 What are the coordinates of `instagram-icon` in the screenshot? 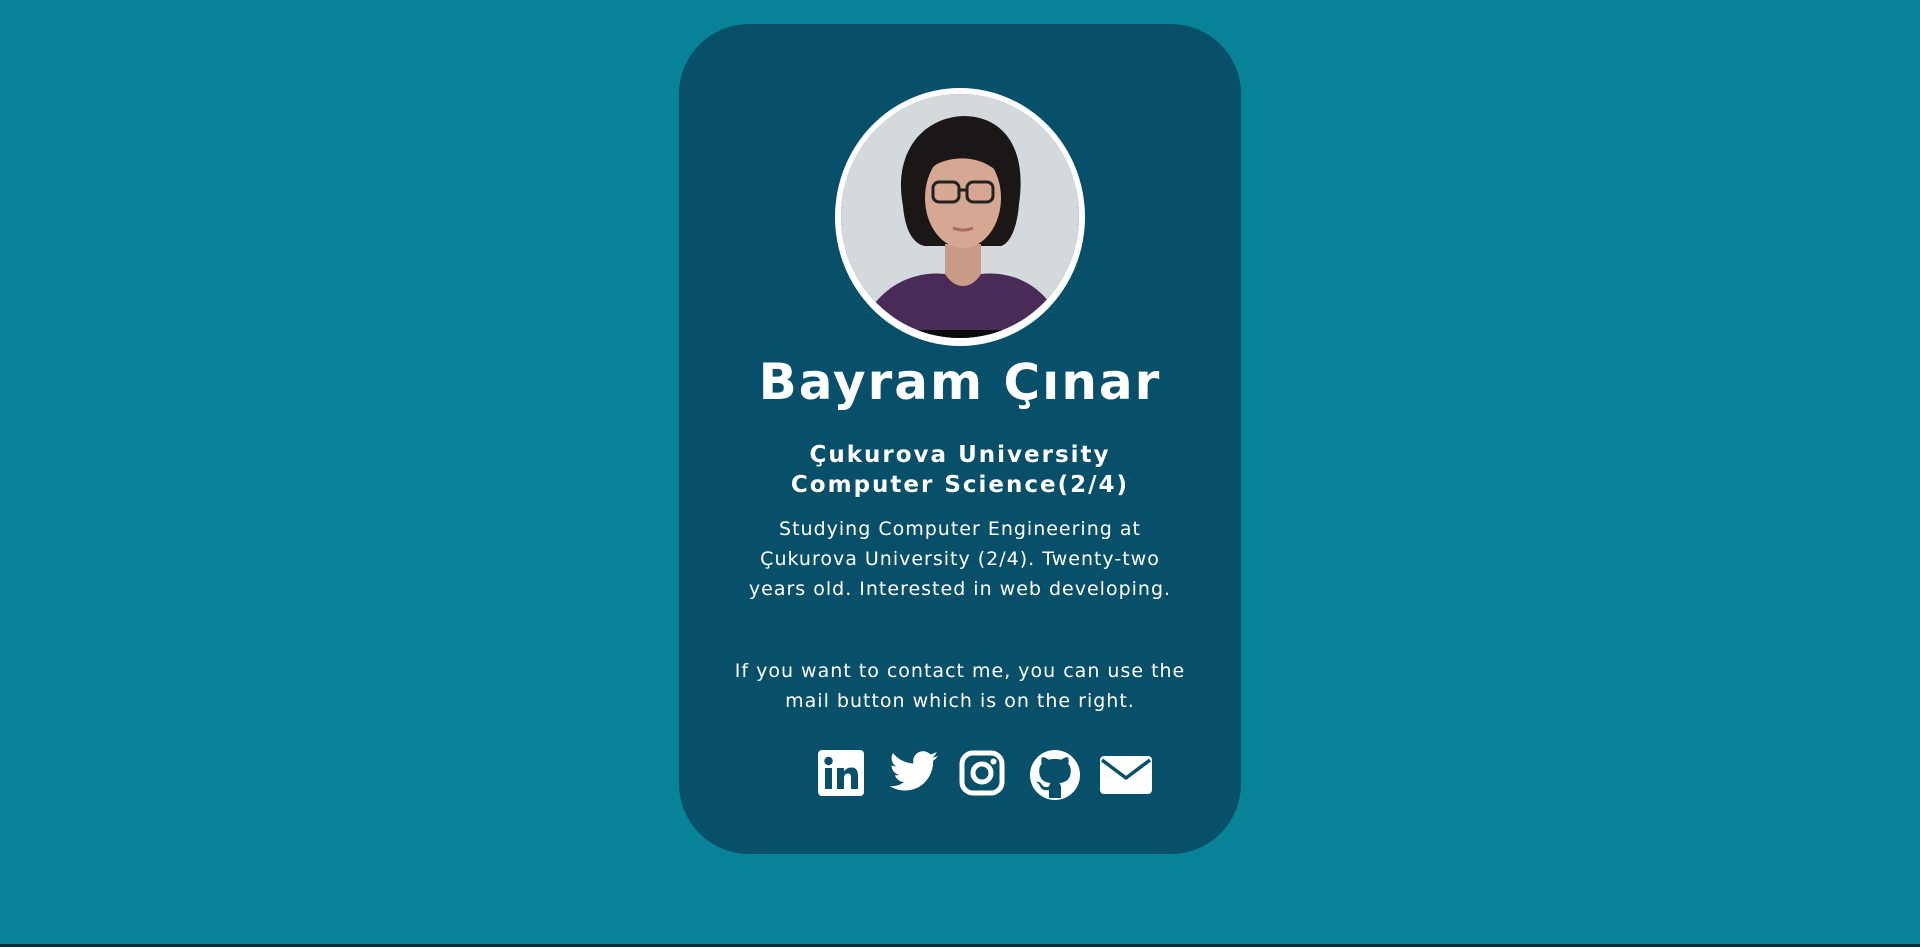 It's located at (982, 773).